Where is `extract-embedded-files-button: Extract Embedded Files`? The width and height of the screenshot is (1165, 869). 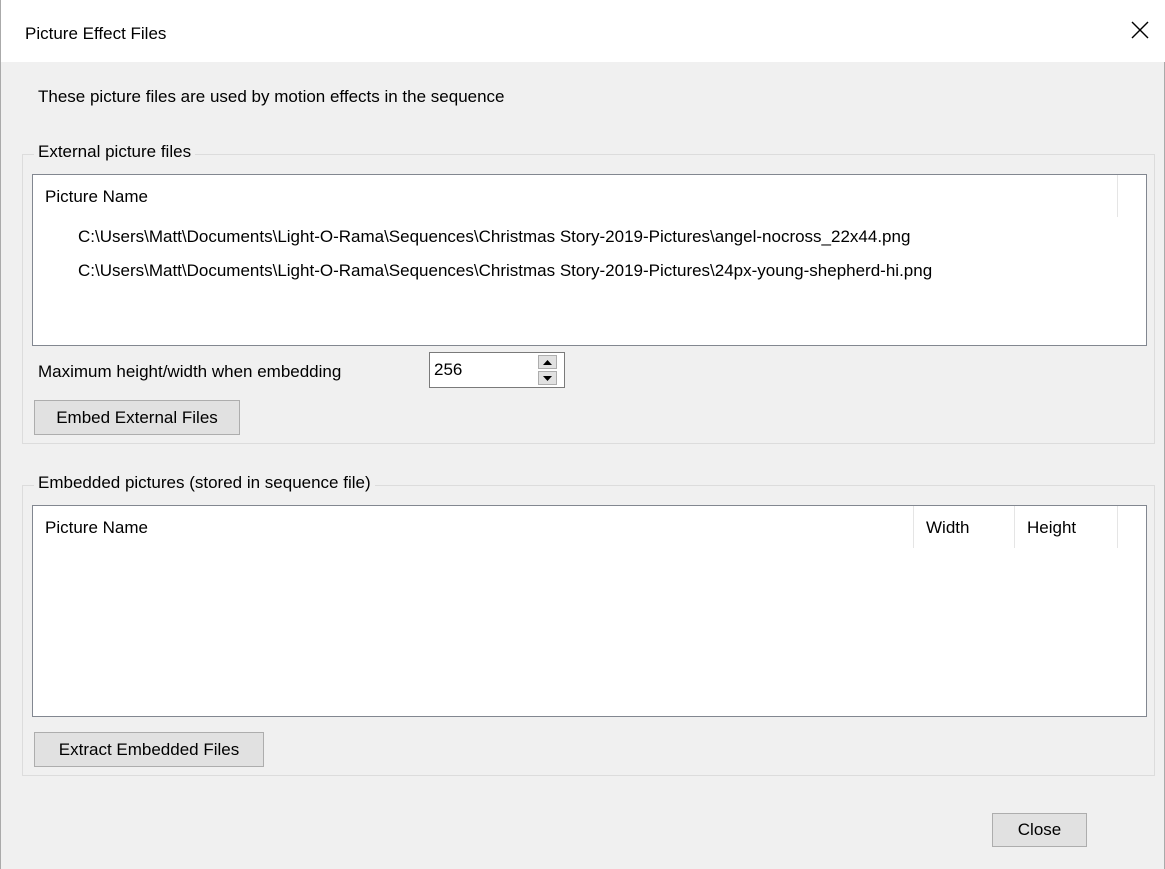 extract-embedded-files-button: Extract Embedded Files is located at coordinates (149, 749).